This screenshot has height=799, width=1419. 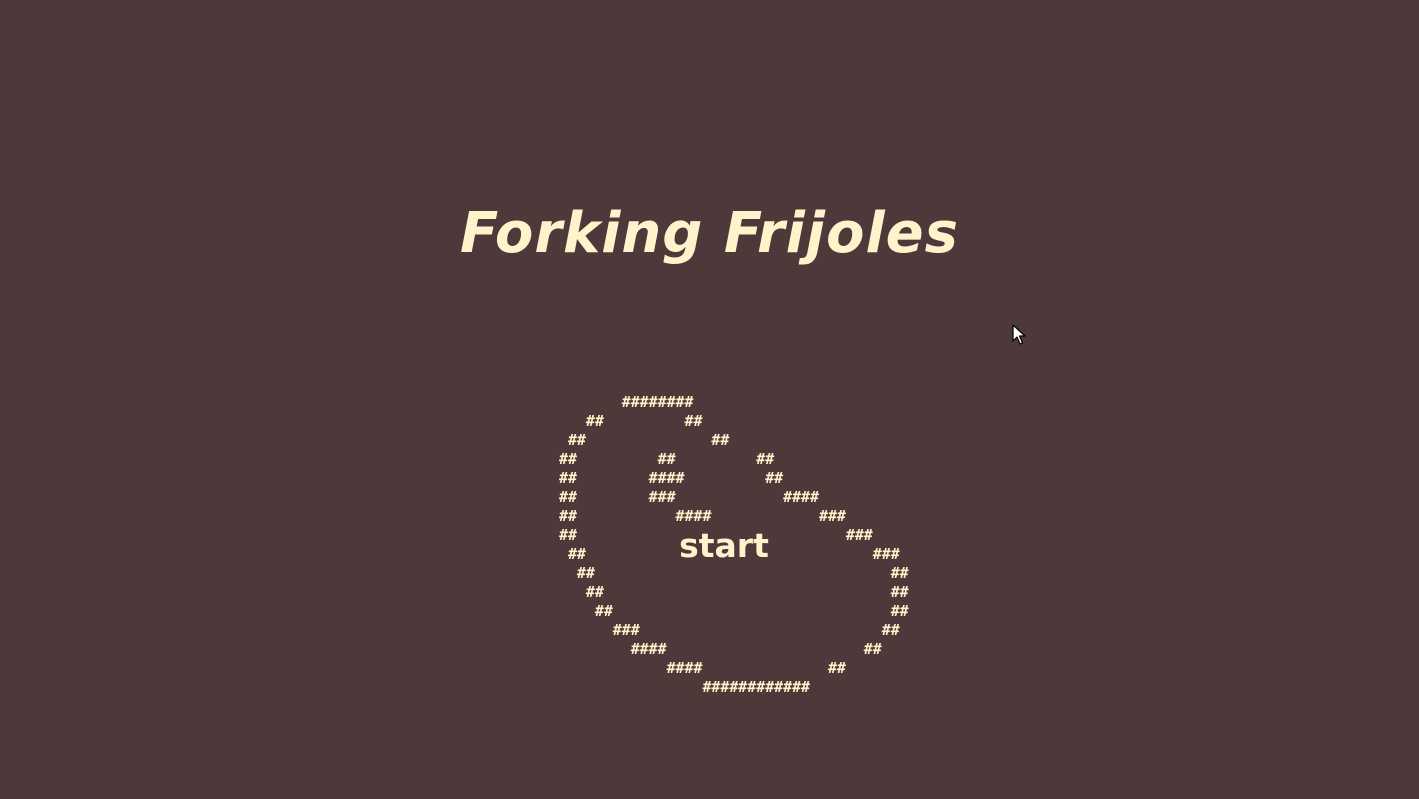 I want to click on mouse-pointer-icon, so click(x=1019, y=334).